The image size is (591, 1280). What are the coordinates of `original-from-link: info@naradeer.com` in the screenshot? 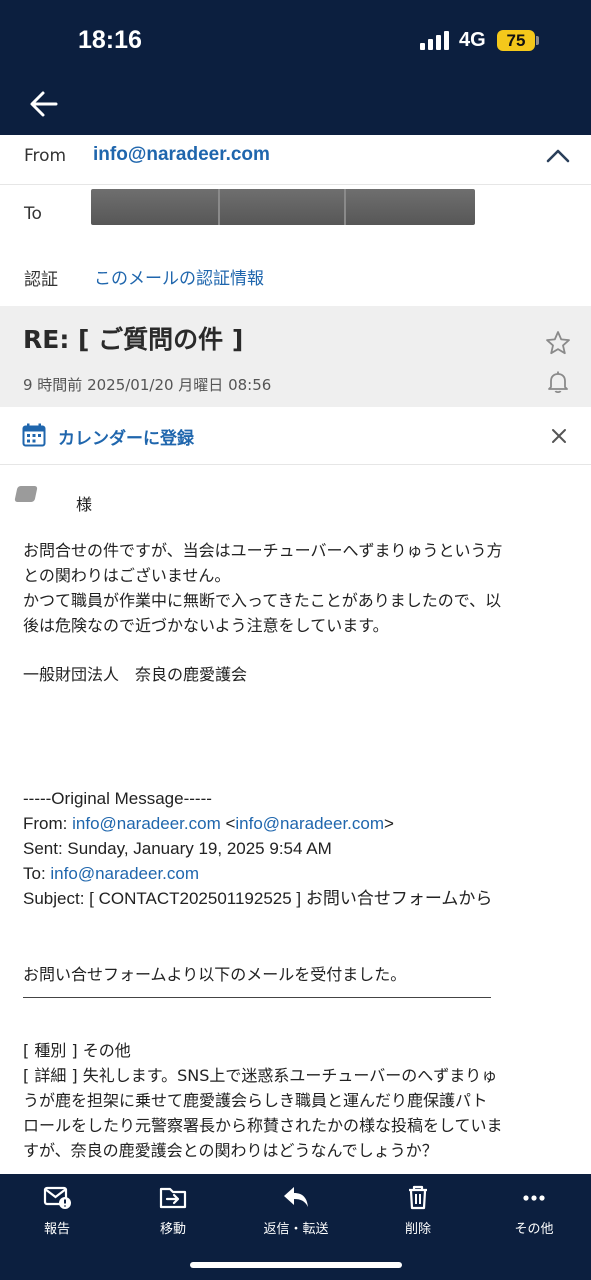 It's located at (146, 823).